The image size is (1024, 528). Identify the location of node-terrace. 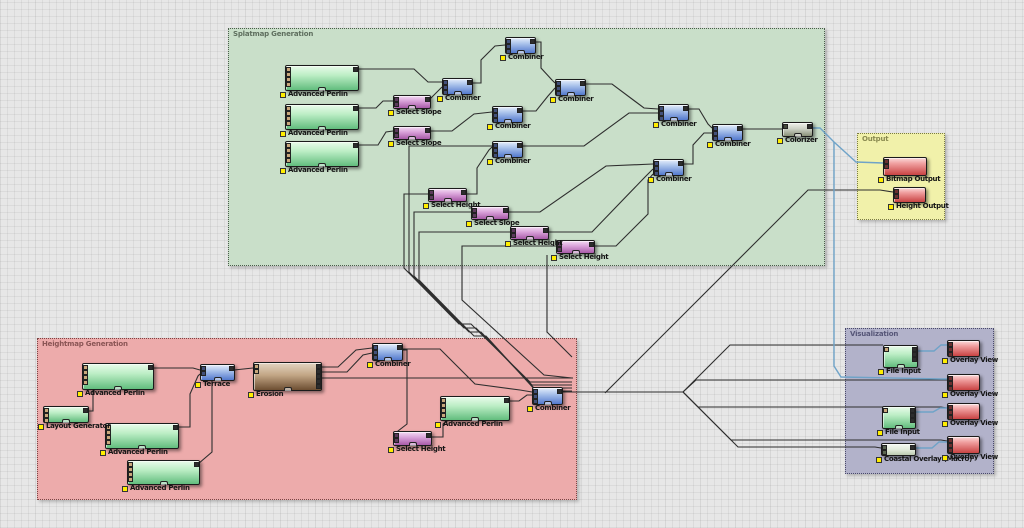
(217, 372).